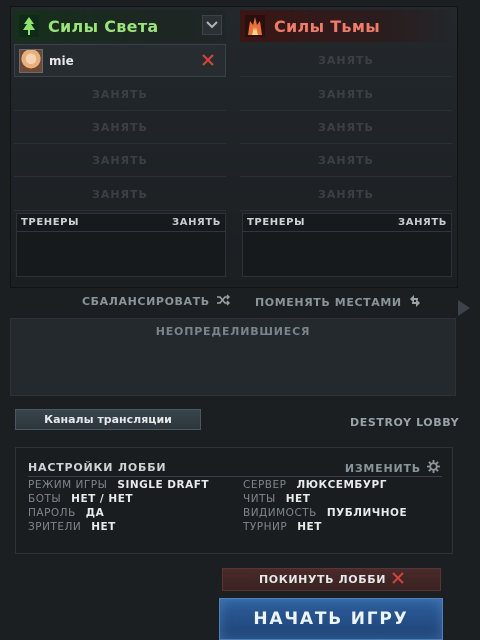  Describe the element at coordinates (327, 26) in the screenshot. I see `dire-title: Силы Тьмы` at that location.